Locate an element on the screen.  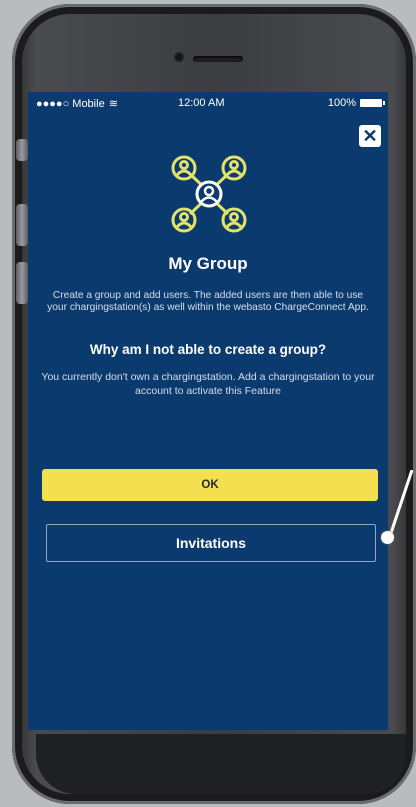
battery-icon is located at coordinates (372, 103).